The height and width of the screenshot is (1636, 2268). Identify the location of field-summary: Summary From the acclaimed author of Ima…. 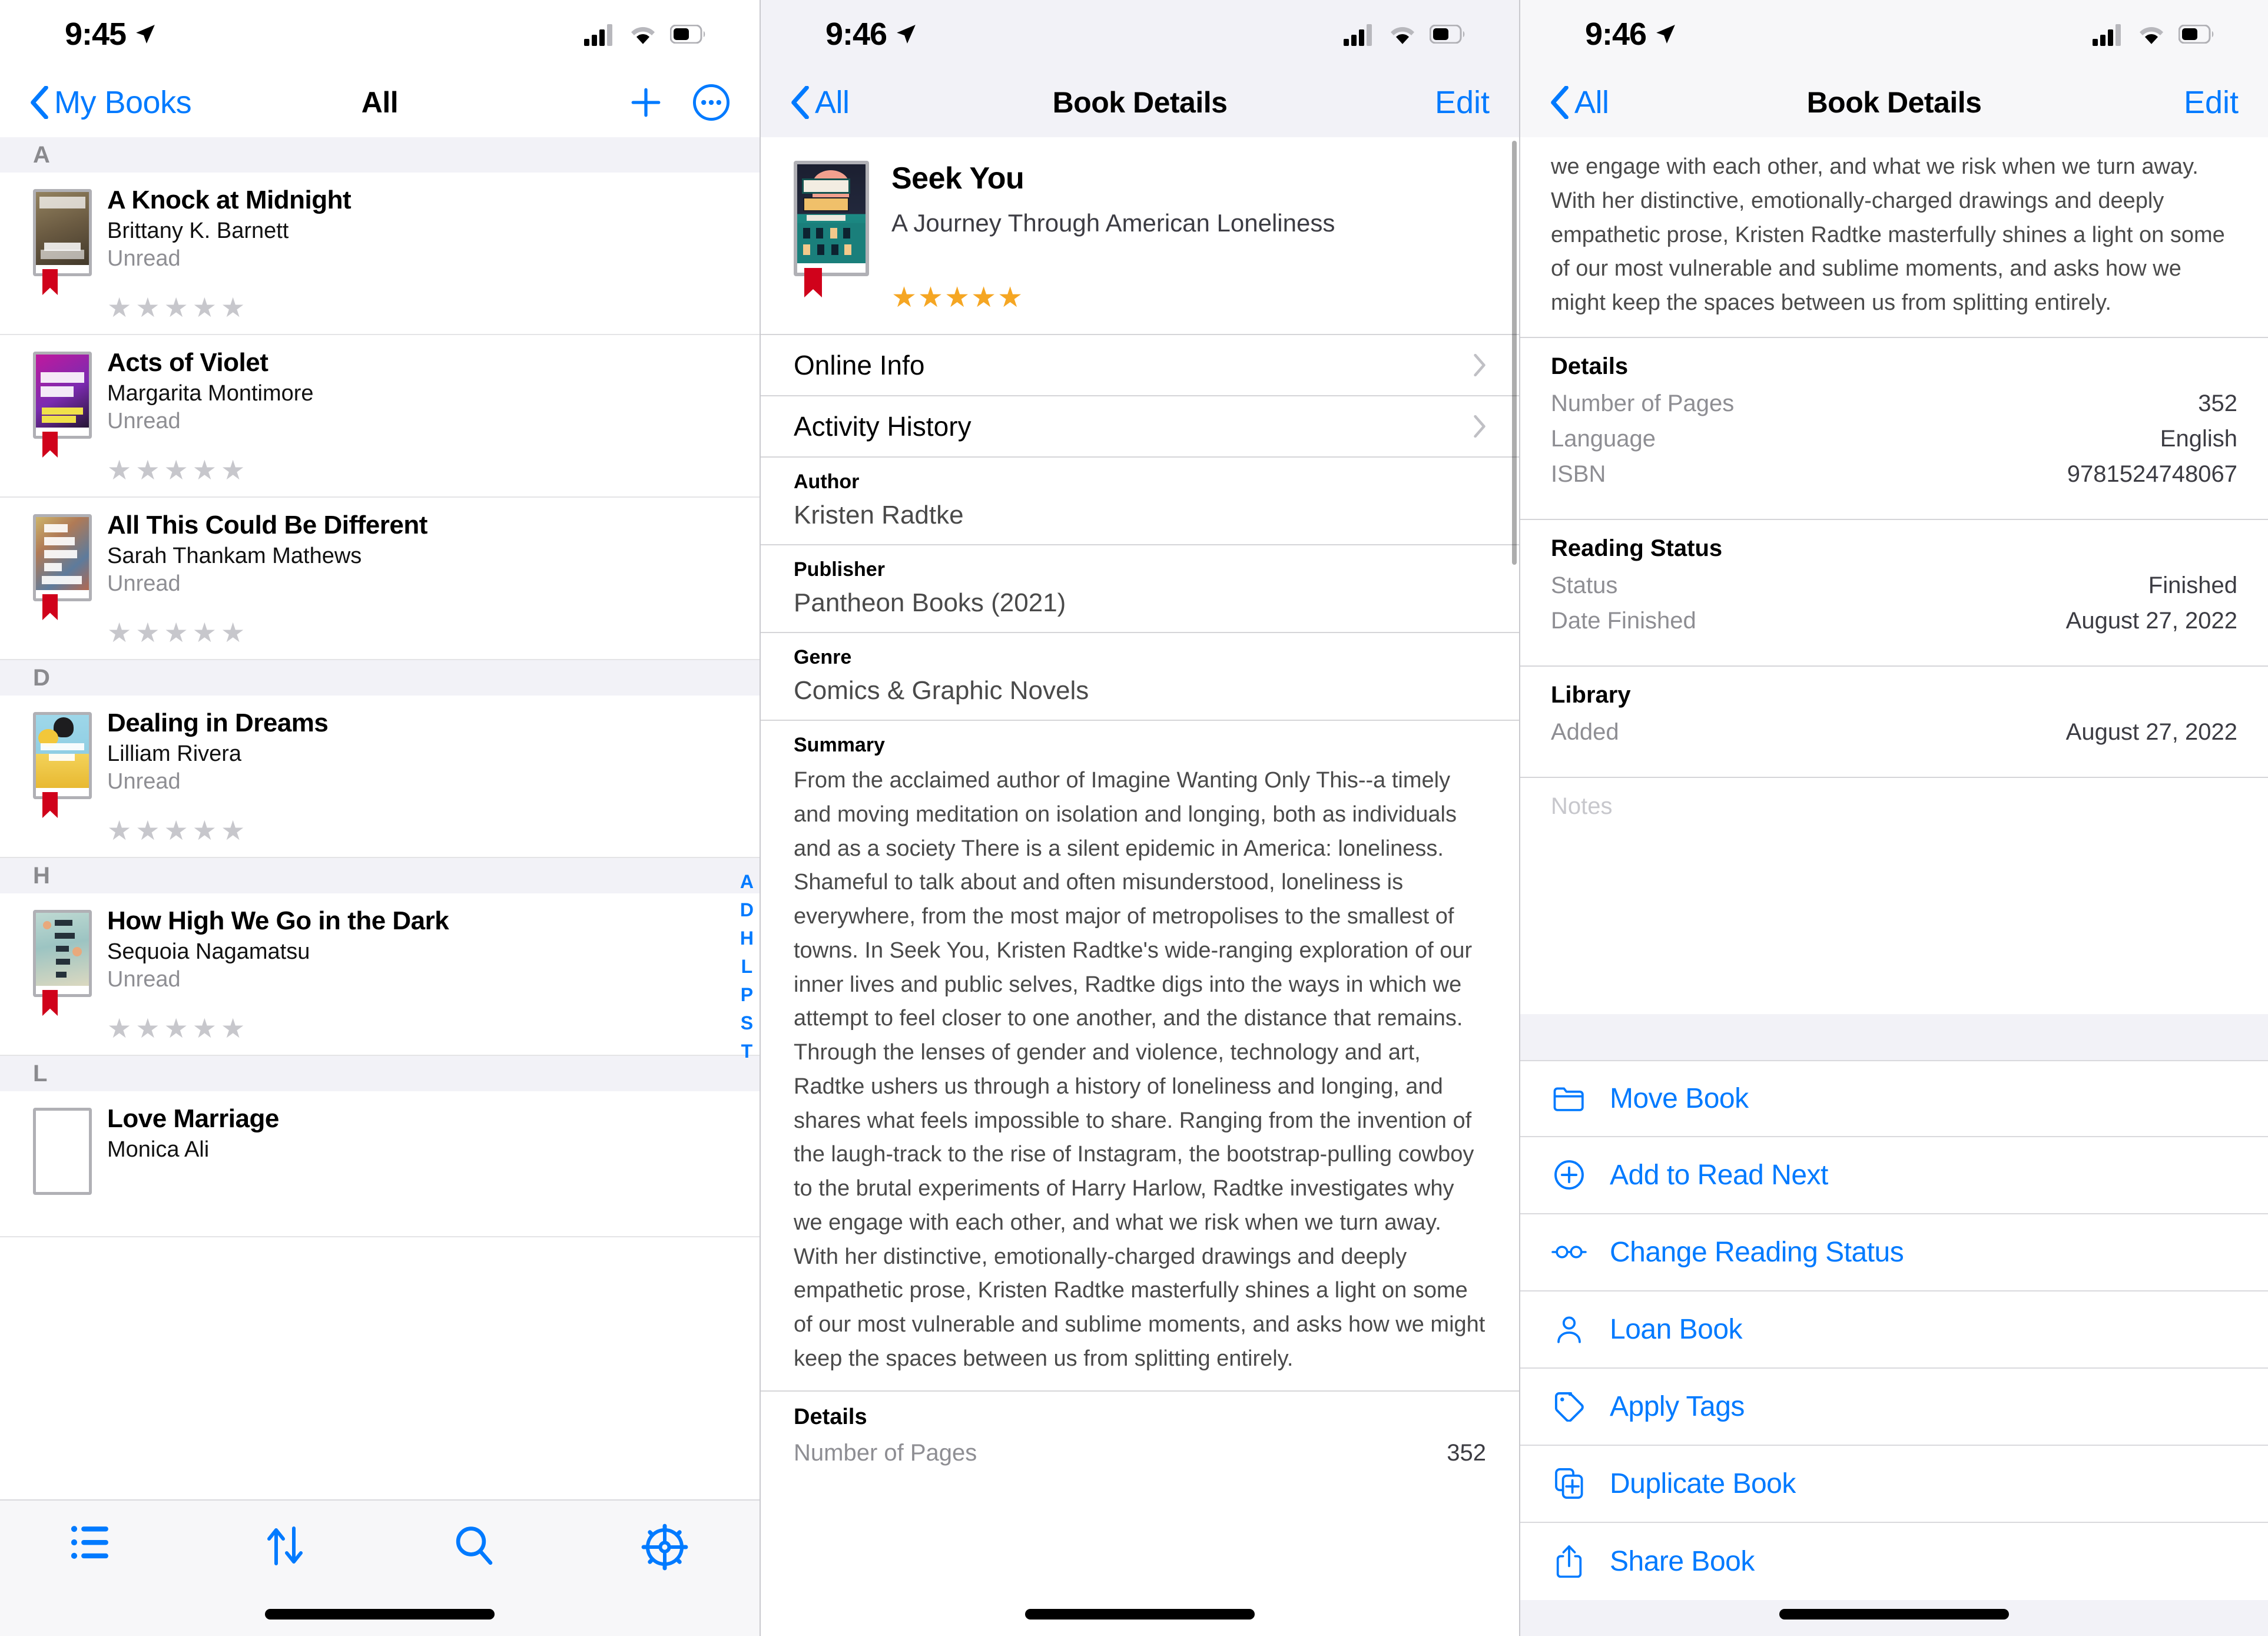
(1140, 1056).